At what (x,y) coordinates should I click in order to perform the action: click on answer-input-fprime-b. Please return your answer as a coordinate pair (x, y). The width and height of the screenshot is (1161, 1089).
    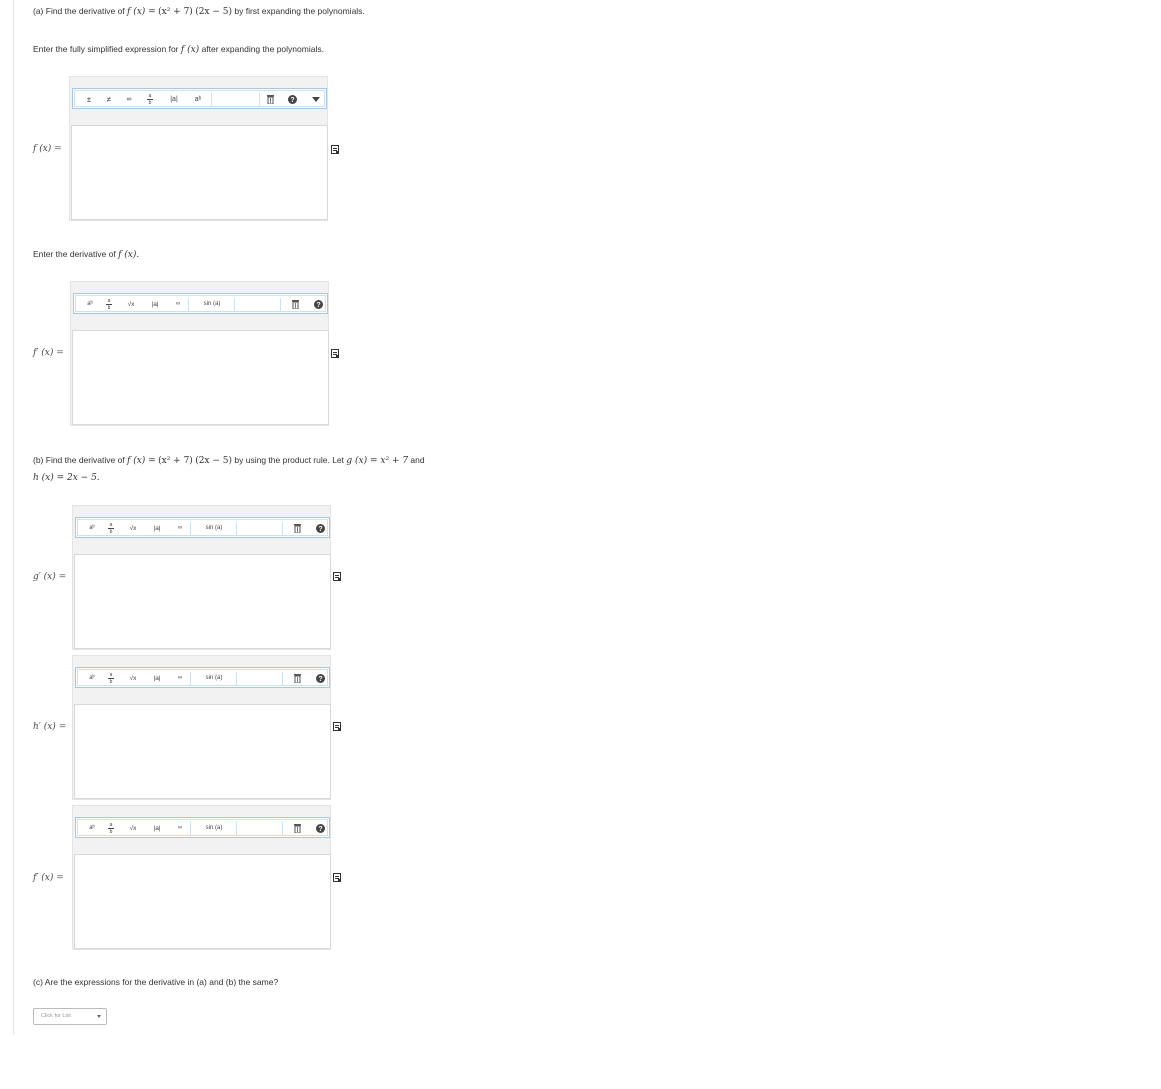
    Looking at the image, I should click on (202, 901).